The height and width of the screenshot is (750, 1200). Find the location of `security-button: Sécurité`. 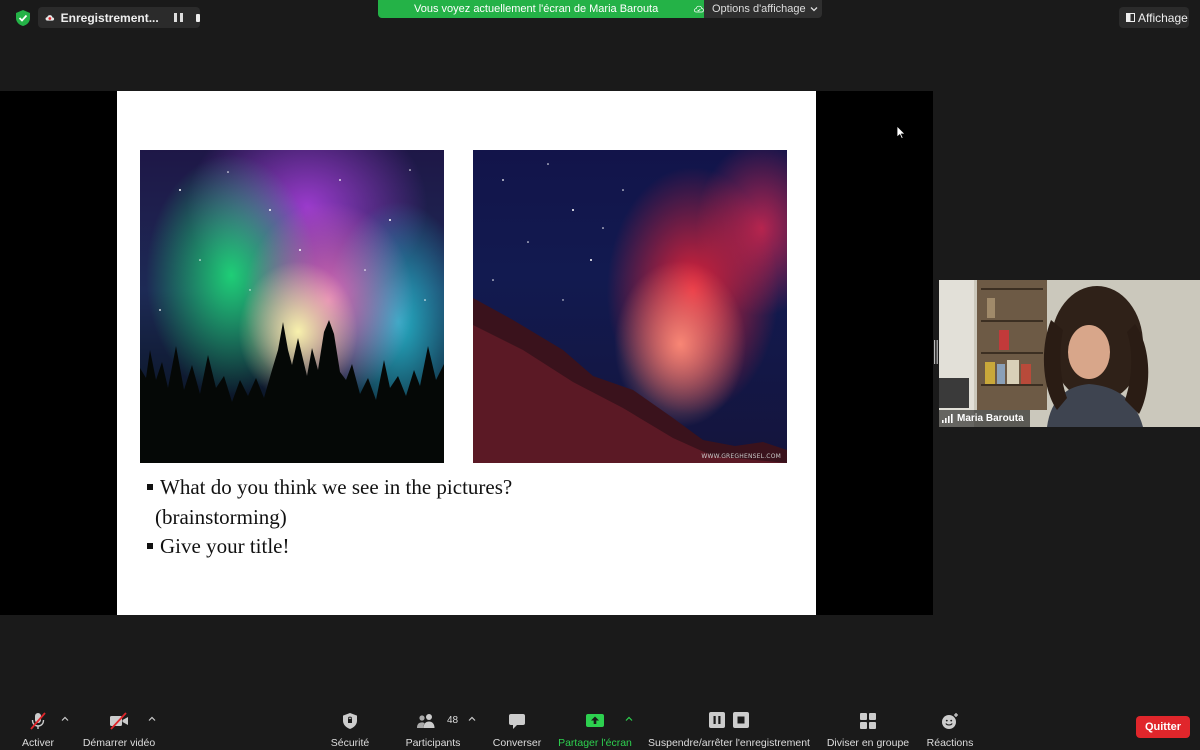

security-button: Sécurité is located at coordinates (350, 727).